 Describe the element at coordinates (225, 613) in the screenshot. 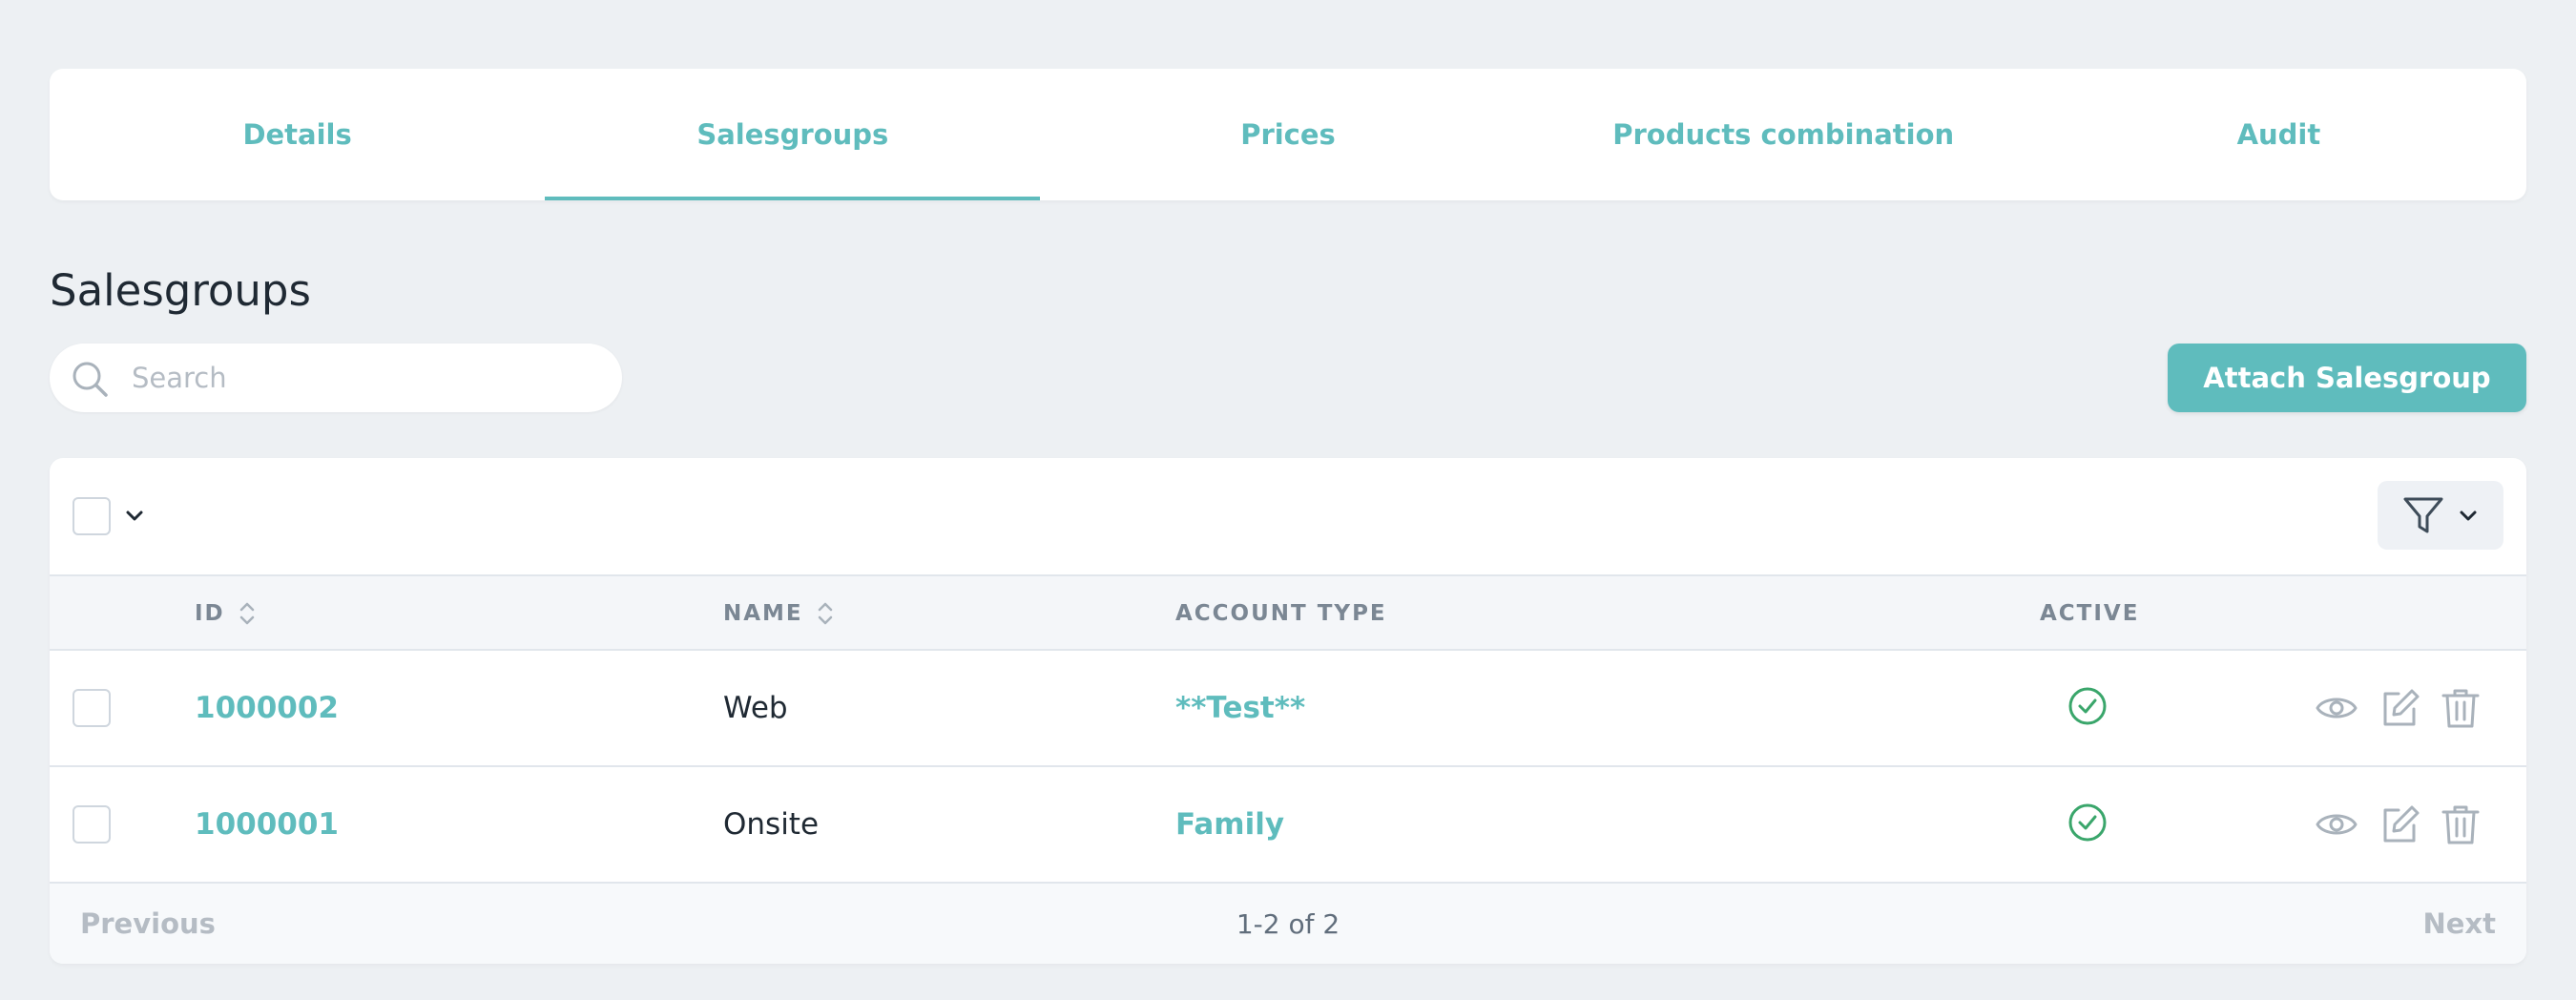

I see `column-header-id: ID` at that location.